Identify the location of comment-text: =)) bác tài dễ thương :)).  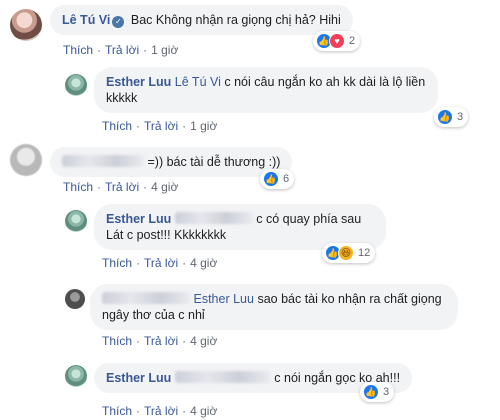
(214, 162).